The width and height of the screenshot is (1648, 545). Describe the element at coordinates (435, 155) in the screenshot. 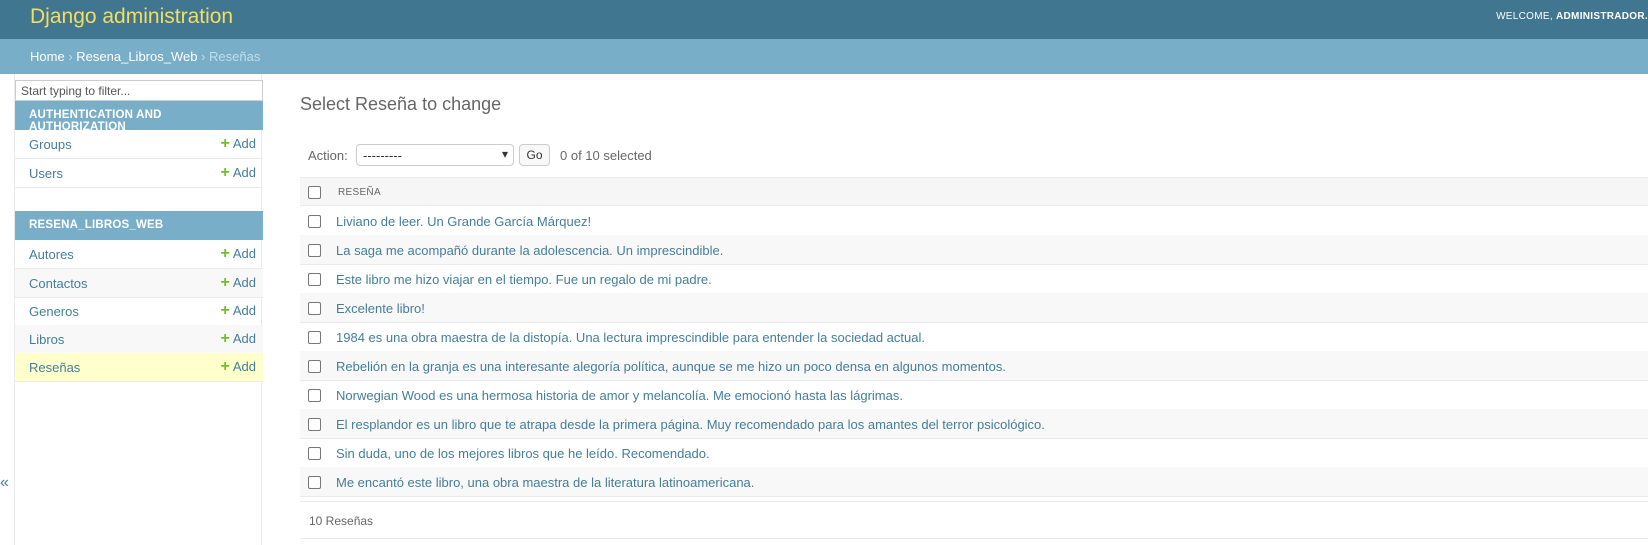

I see `action-select: --------- ▾` at that location.